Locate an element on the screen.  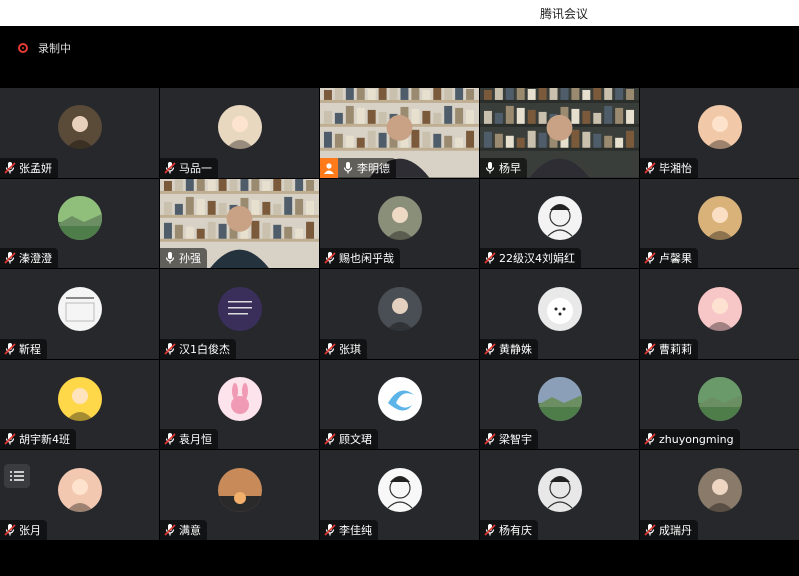
participant-namebar: 张月 is located at coordinates (23, 529).